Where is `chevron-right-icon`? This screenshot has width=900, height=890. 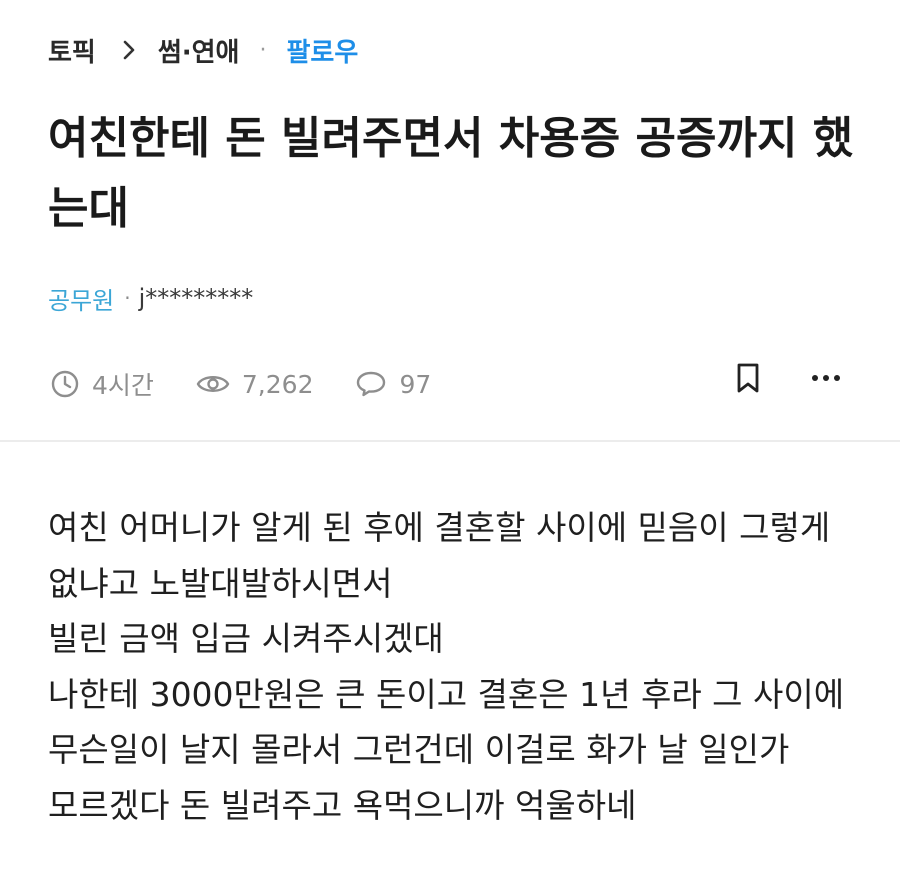 chevron-right-icon is located at coordinates (129, 50).